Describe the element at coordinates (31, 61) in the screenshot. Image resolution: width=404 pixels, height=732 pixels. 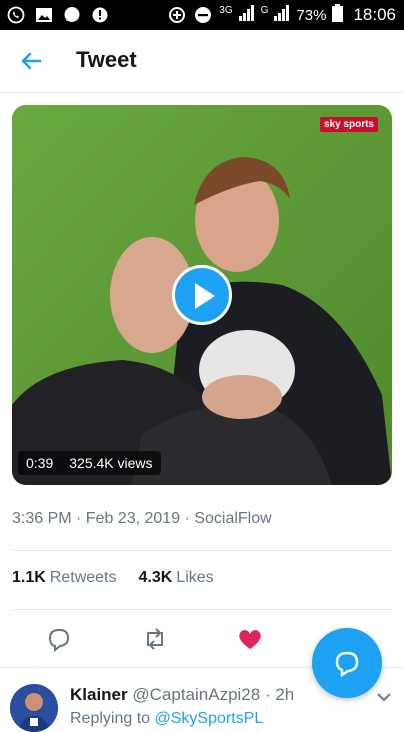
I see `back-arrow-icon` at that location.